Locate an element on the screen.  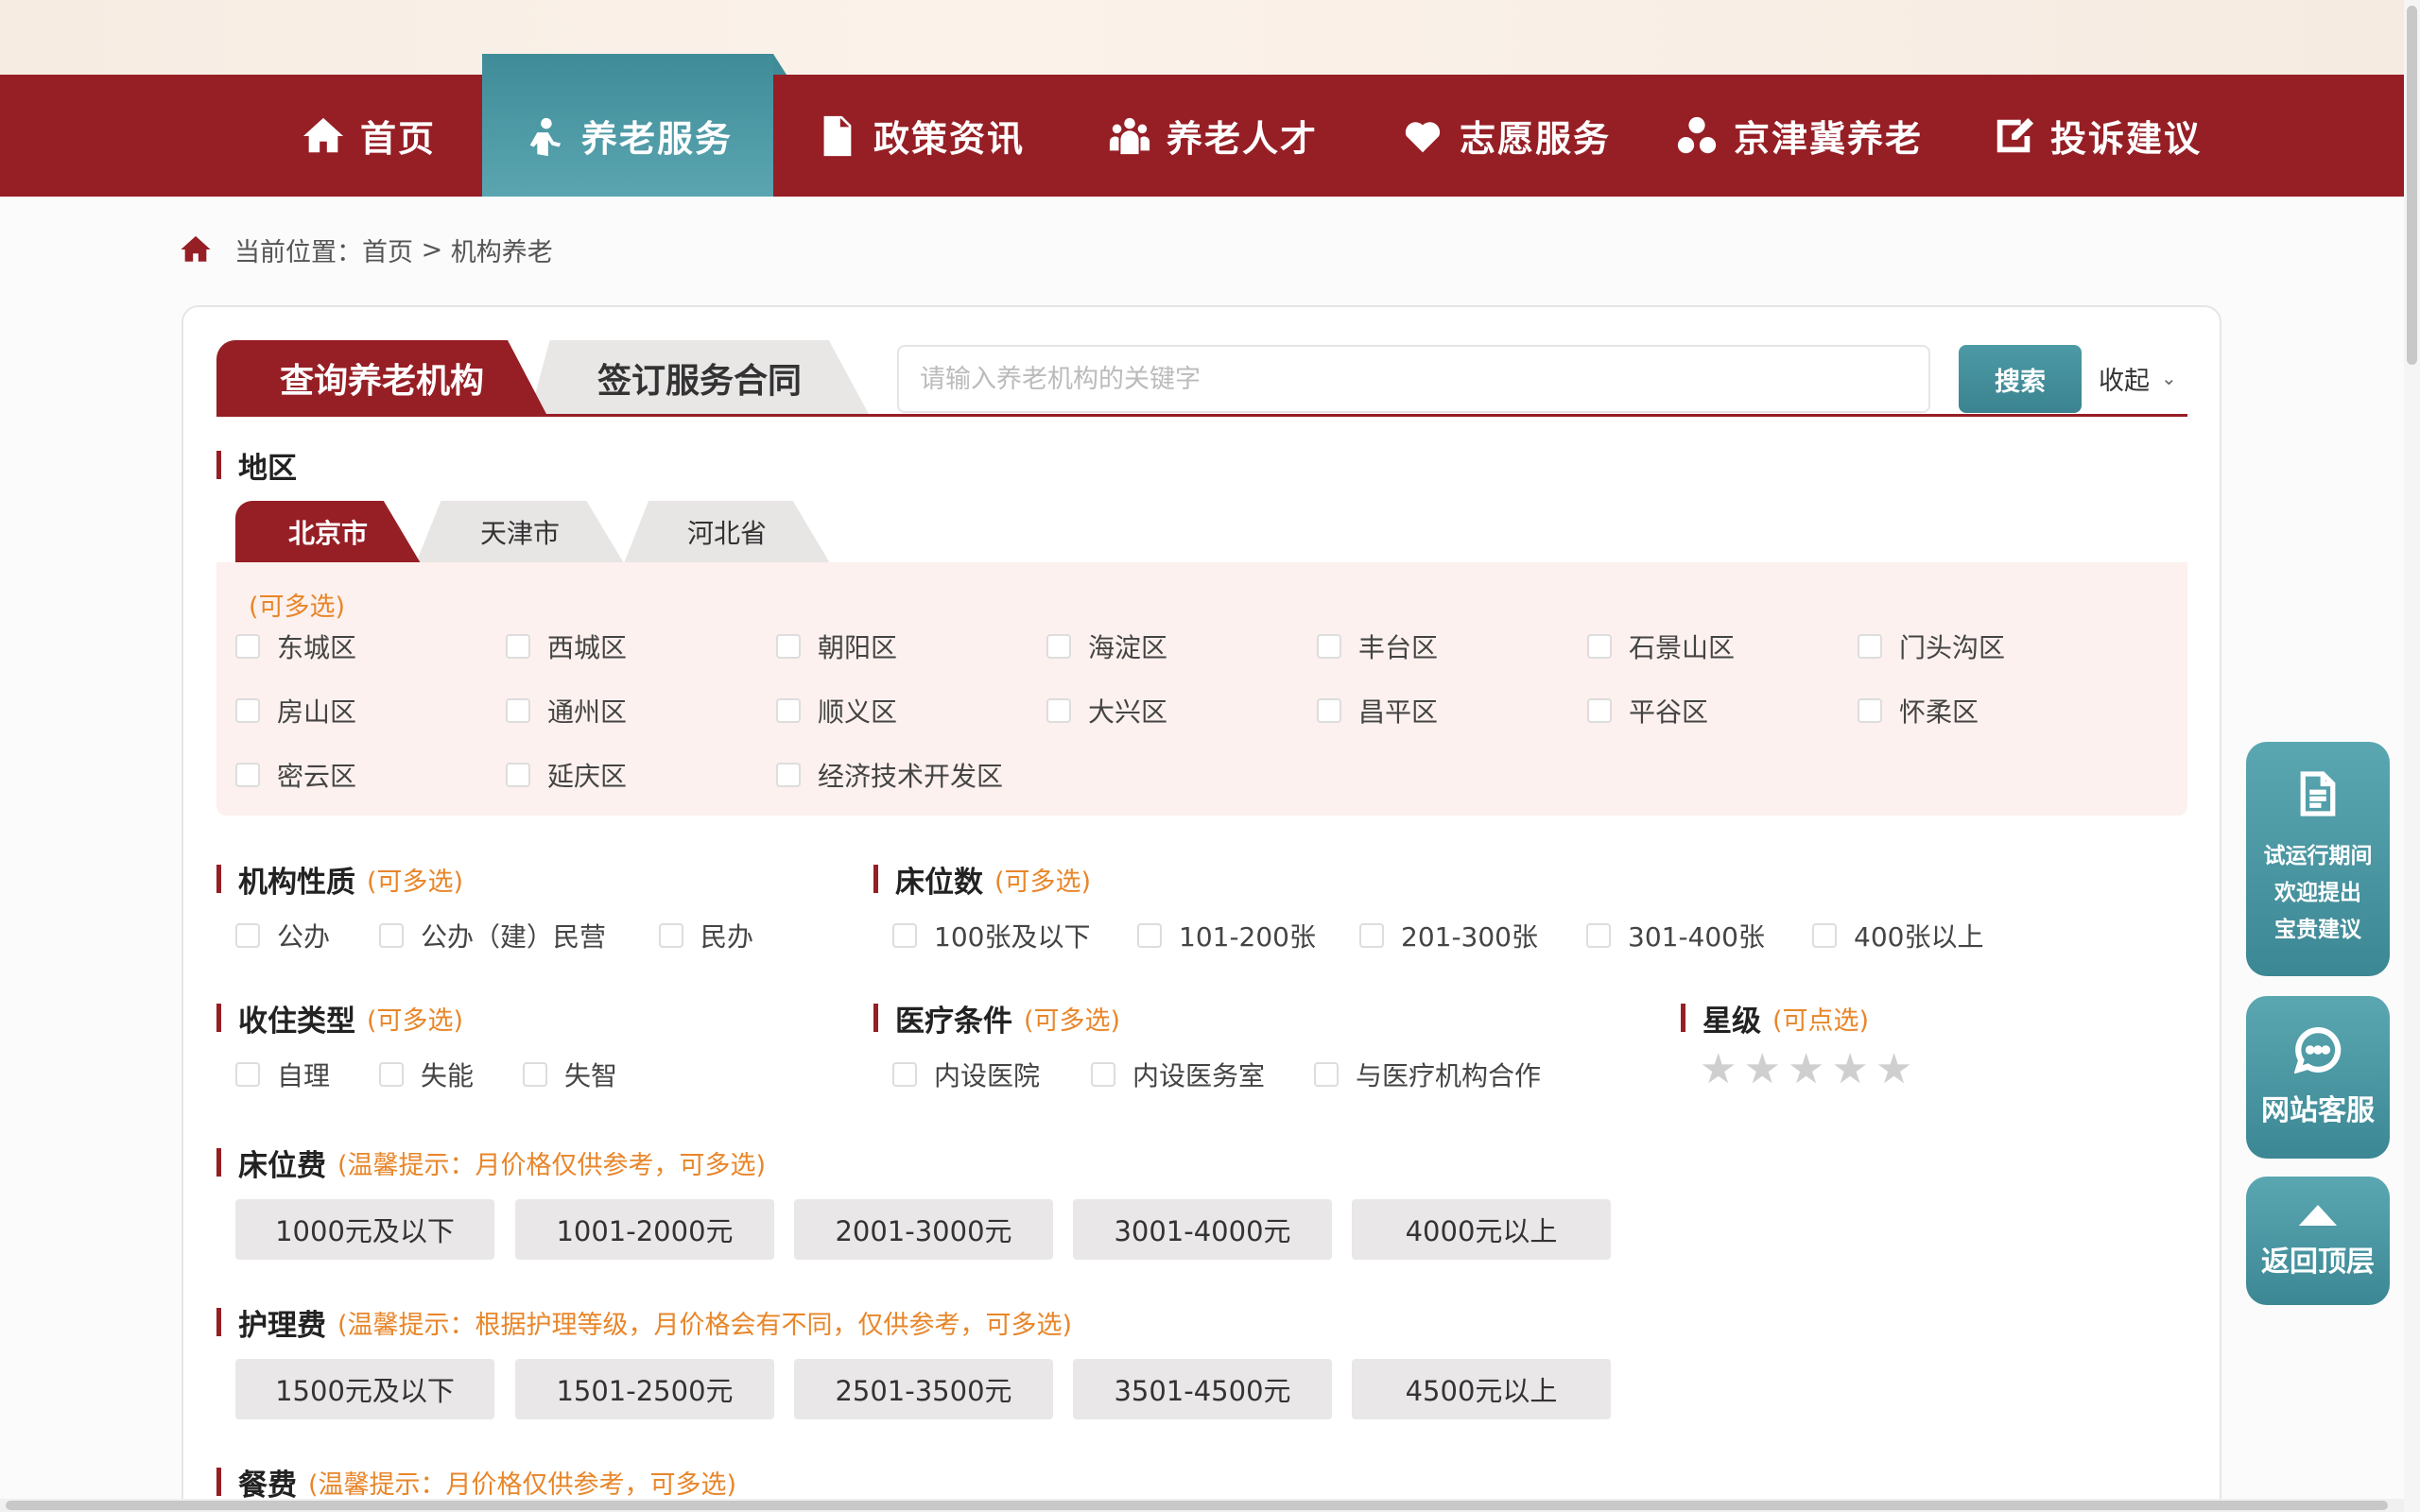
checkbox-district: 门头沟区 is located at coordinates (1931, 646).